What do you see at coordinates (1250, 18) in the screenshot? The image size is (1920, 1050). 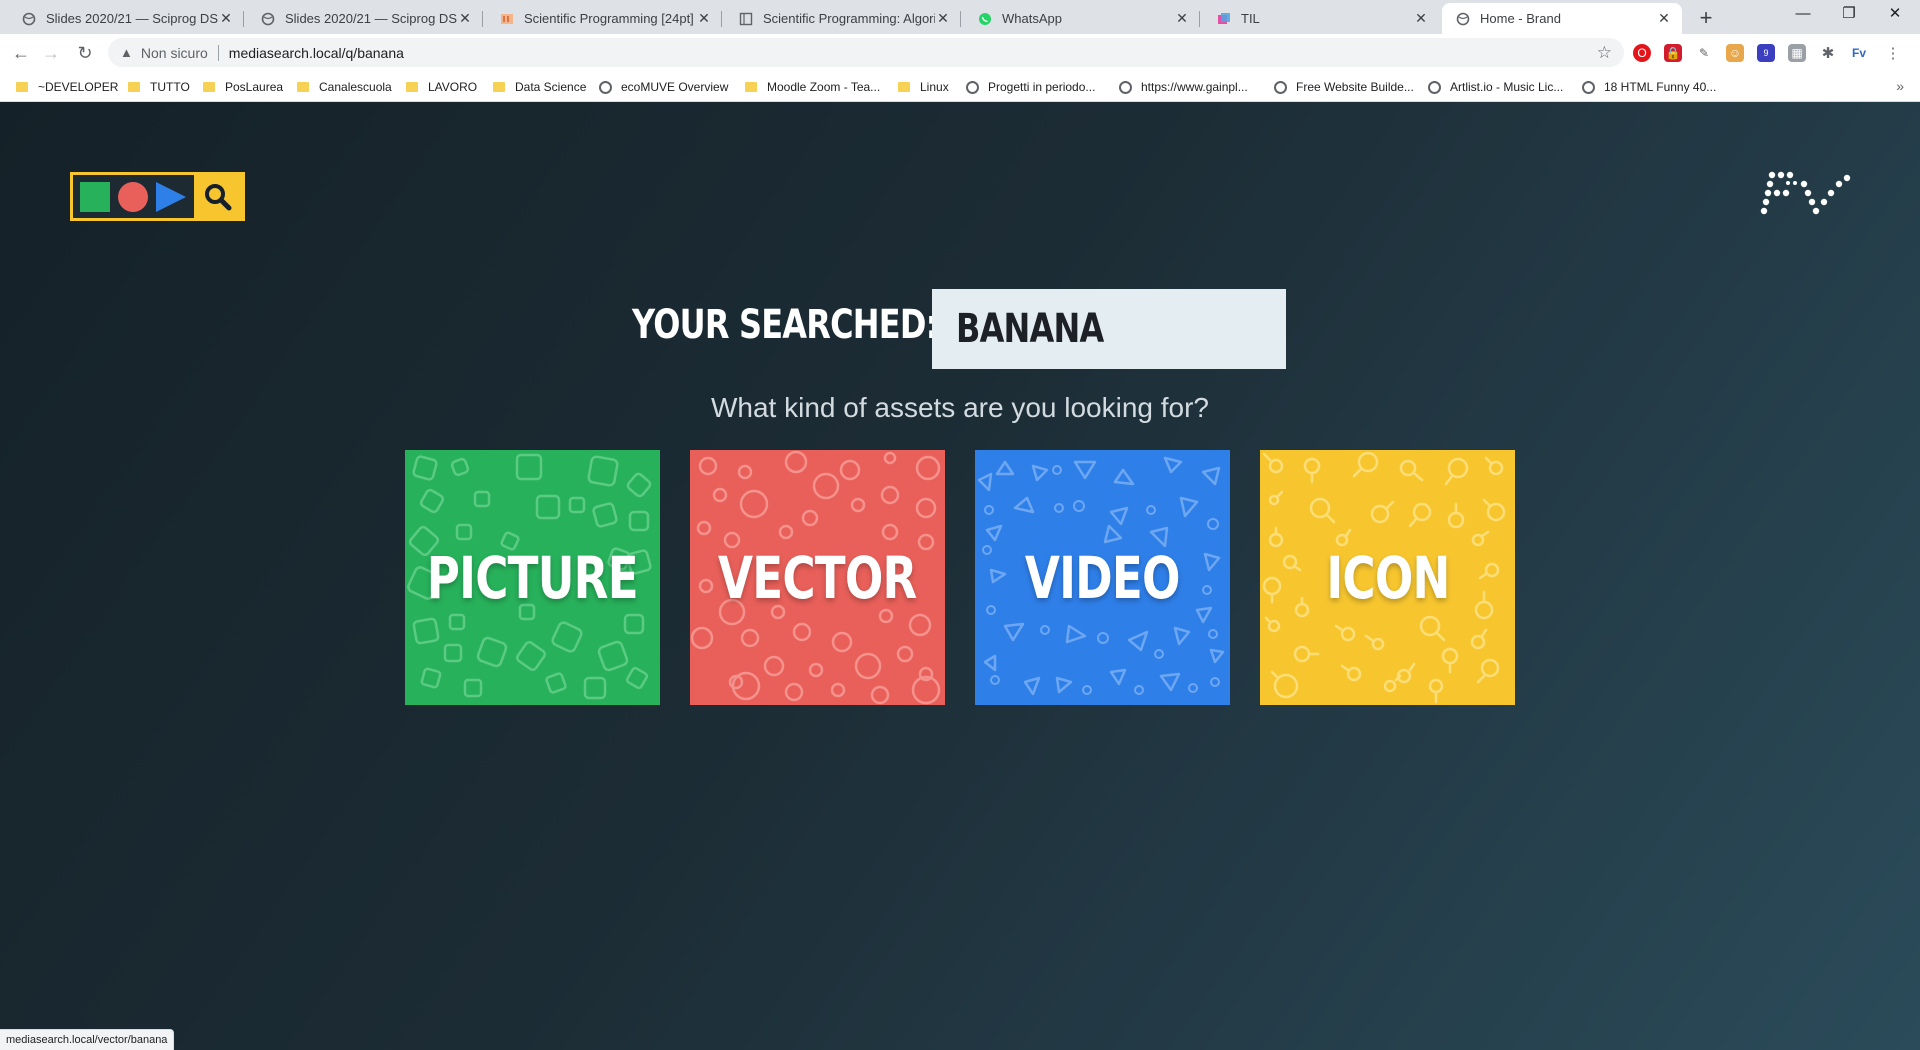 I see `tab-title: TIL` at bounding box center [1250, 18].